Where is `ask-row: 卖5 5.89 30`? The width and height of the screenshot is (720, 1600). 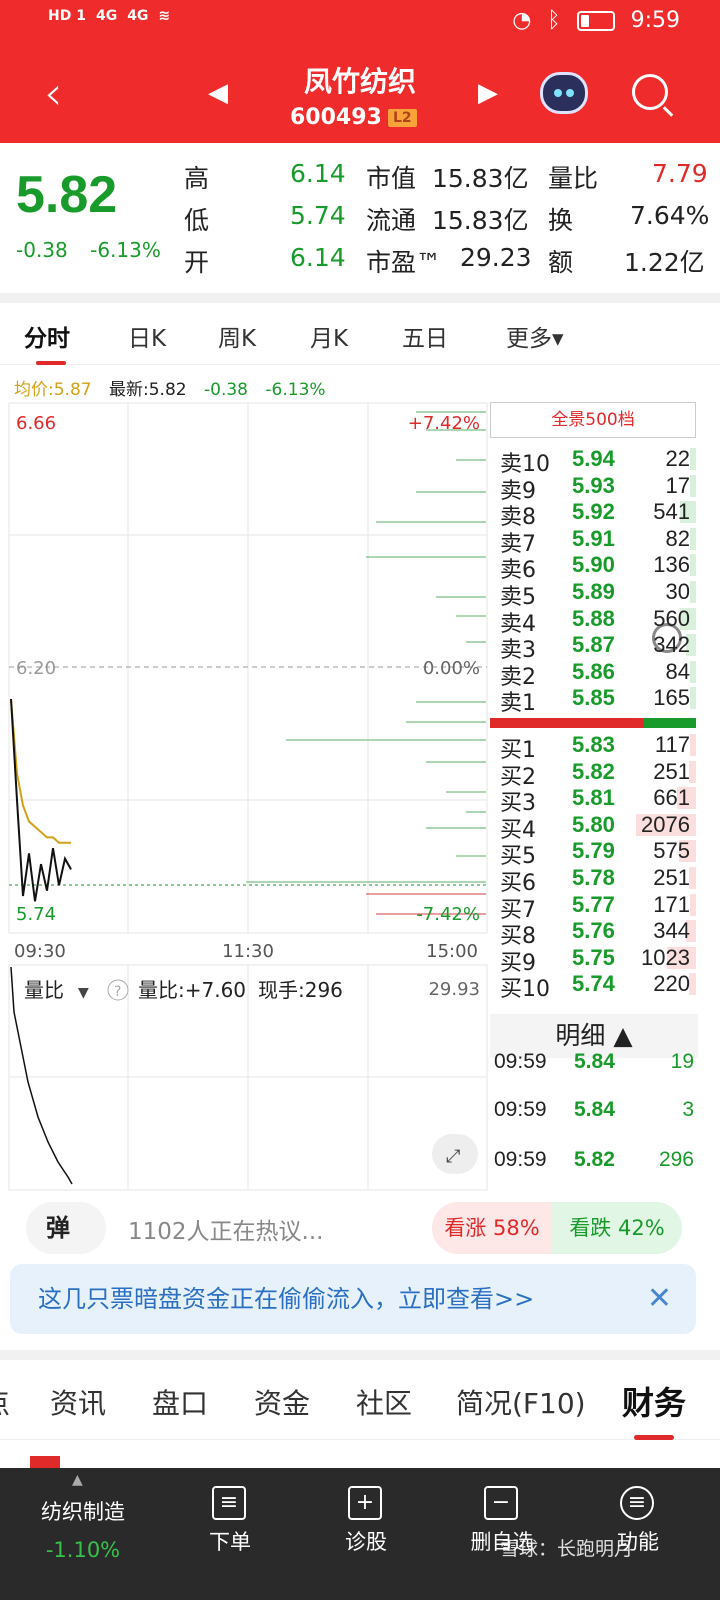 ask-row: 卖5 5.89 30 is located at coordinates (598, 594).